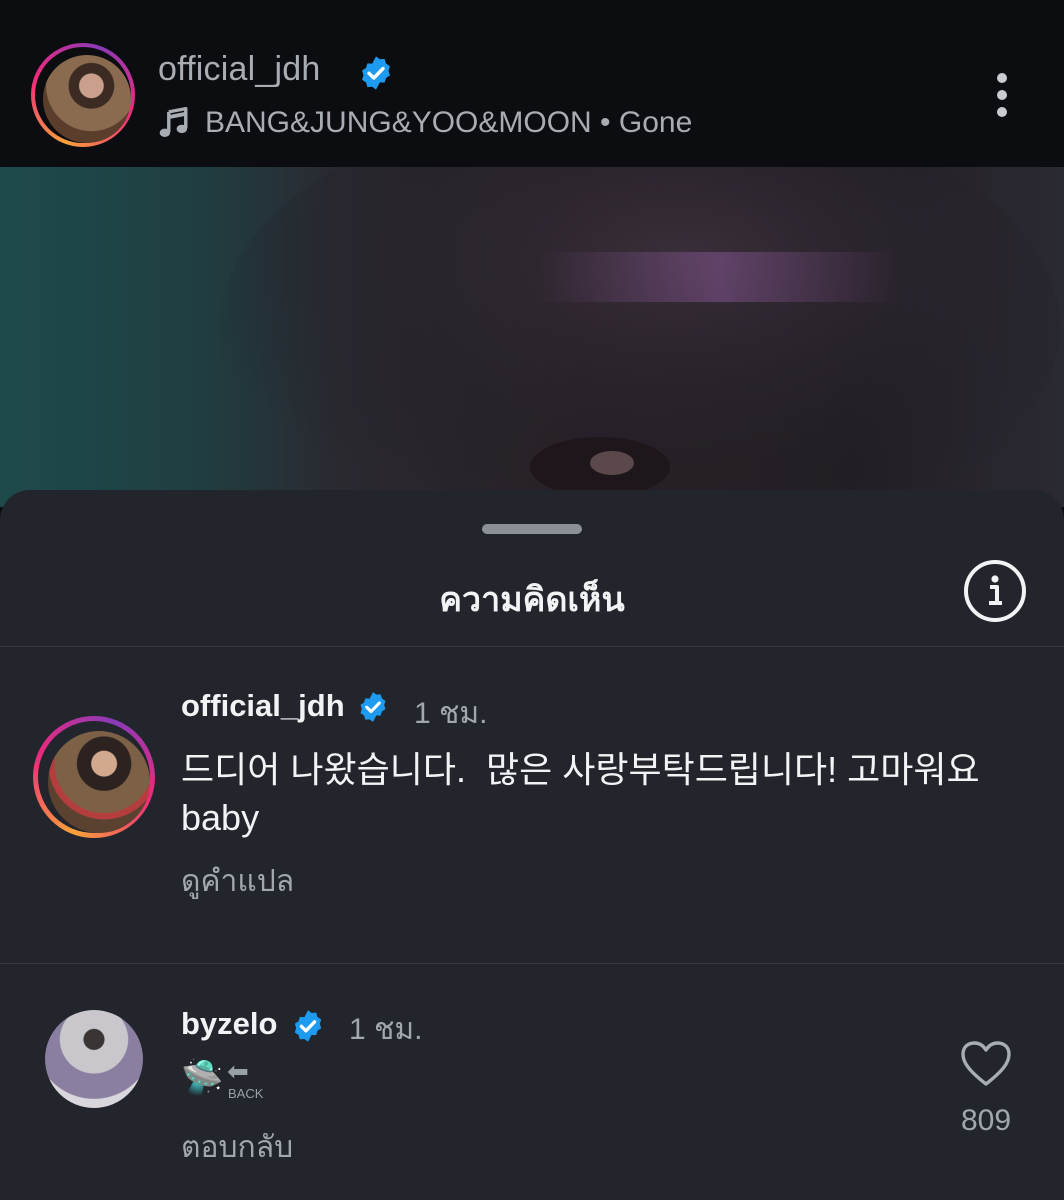  What do you see at coordinates (1002, 95) in the screenshot?
I see `more-vertical-icon` at bounding box center [1002, 95].